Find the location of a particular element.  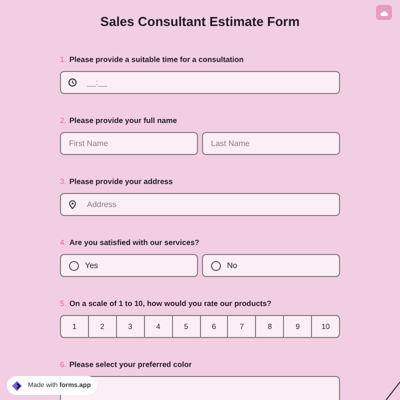

cloud-icon is located at coordinates (384, 13).